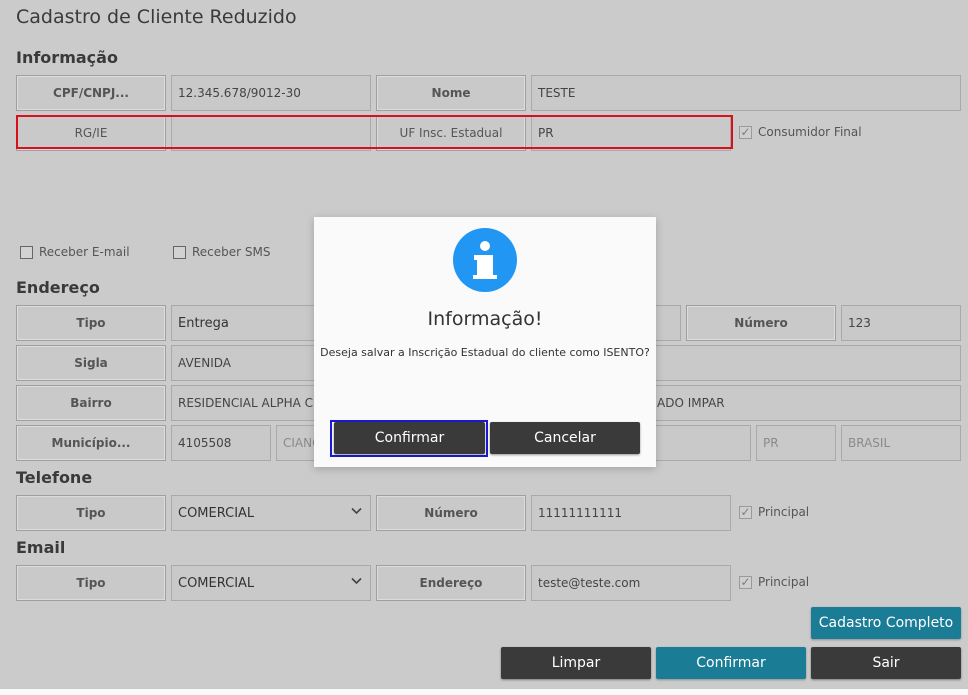  Describe the element at coordinates (886, 663) in the screenshot. I see `sair-button: Sair` at that location.